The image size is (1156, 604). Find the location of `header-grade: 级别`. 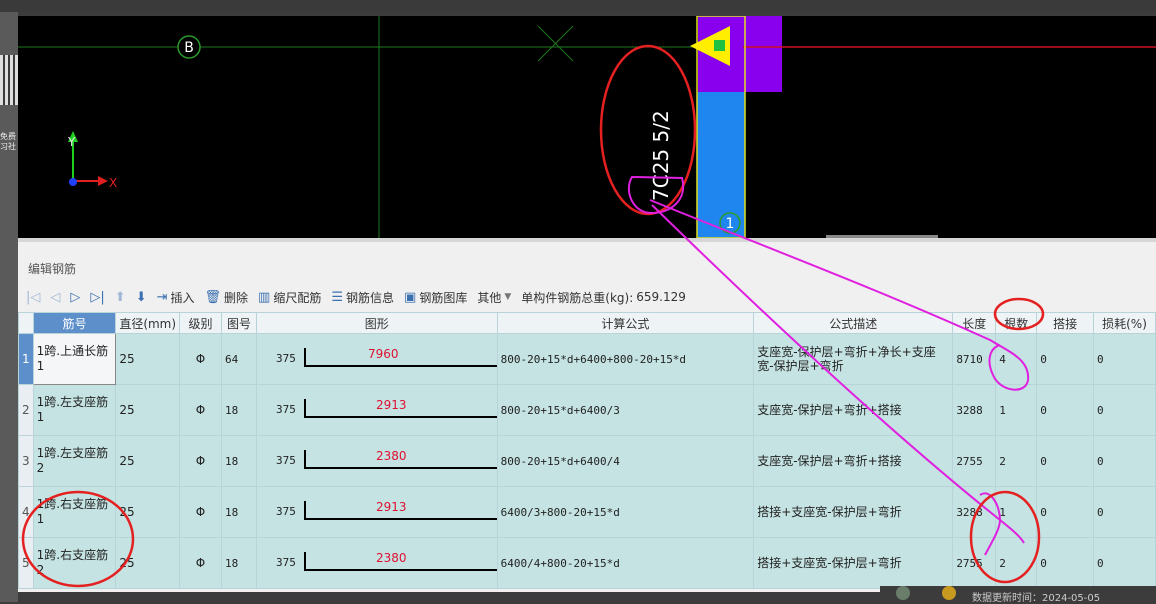

header-grade: 级别 is located at coordinates (200, 323).